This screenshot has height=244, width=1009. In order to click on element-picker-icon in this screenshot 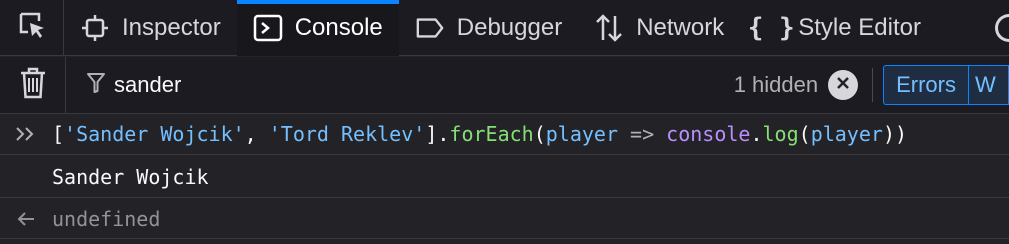, I will do `click(32, 27)`.